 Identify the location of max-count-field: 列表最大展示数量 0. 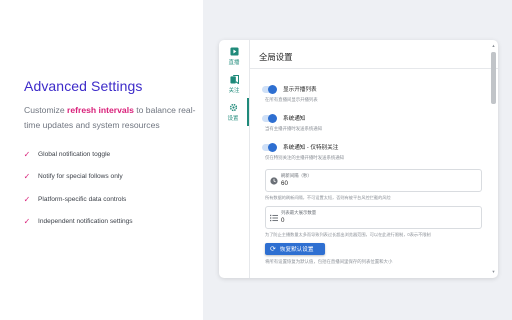
(373, 217).